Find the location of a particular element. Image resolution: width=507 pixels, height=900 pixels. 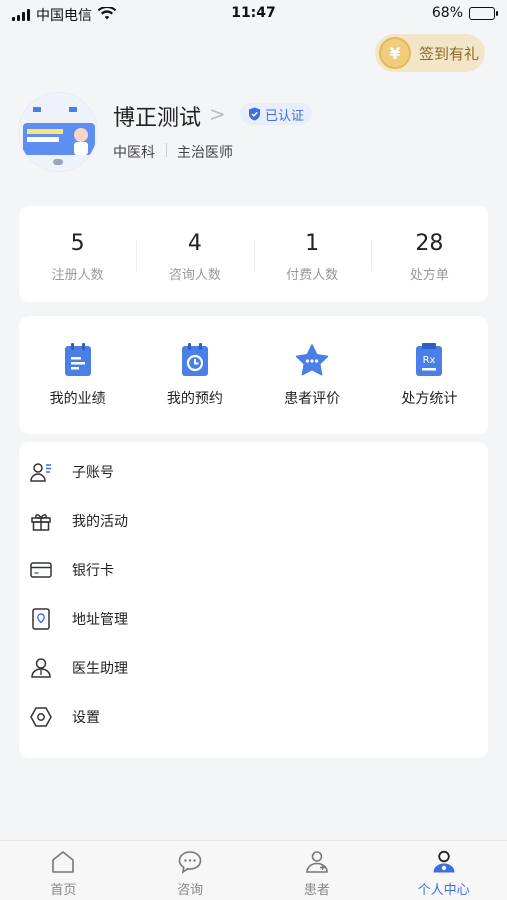

menu-label: 地址管理 is located at coordinates (100, 619).